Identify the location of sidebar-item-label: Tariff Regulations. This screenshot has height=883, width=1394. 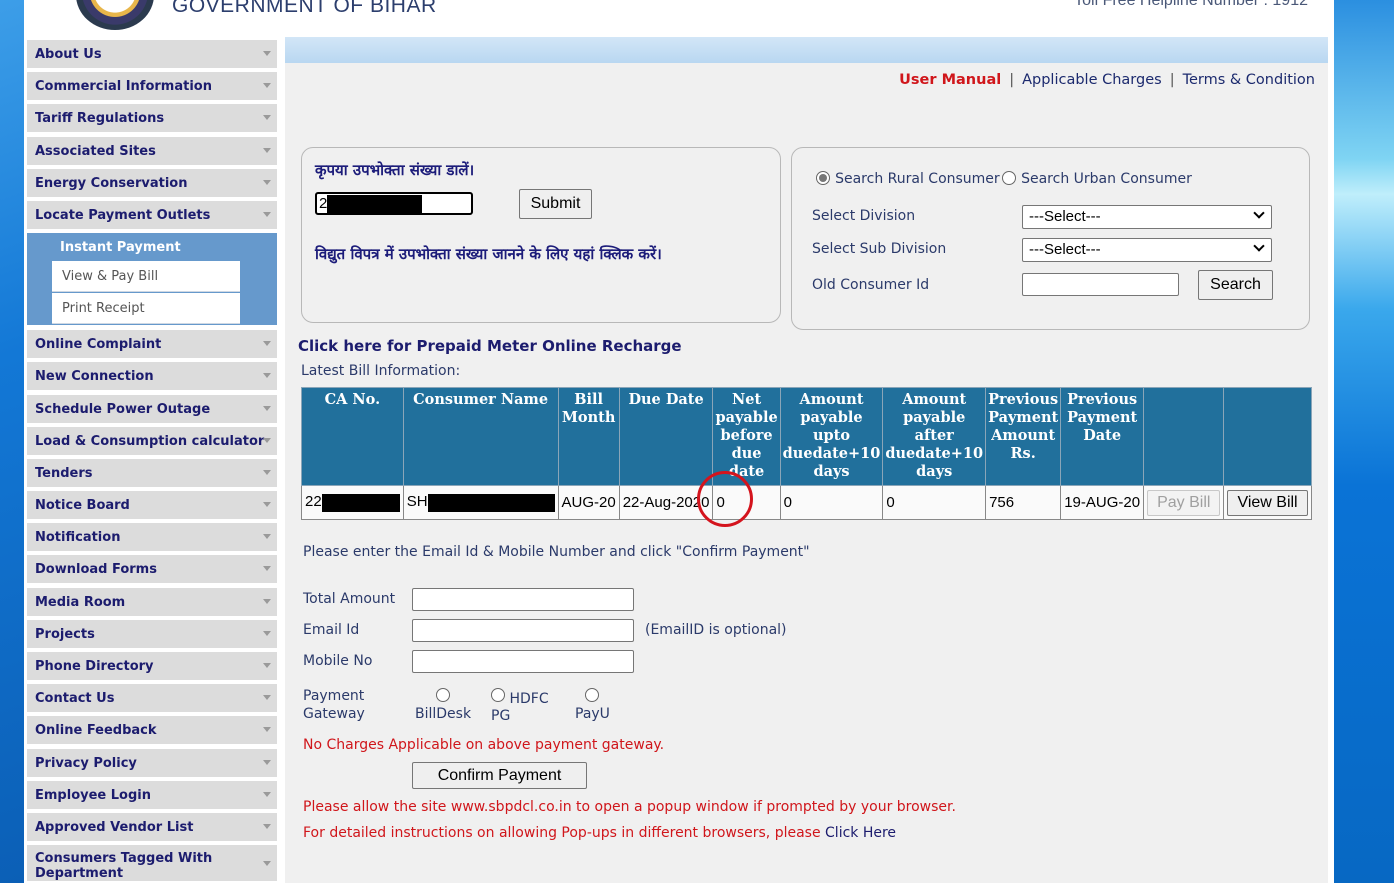
(100, 119).